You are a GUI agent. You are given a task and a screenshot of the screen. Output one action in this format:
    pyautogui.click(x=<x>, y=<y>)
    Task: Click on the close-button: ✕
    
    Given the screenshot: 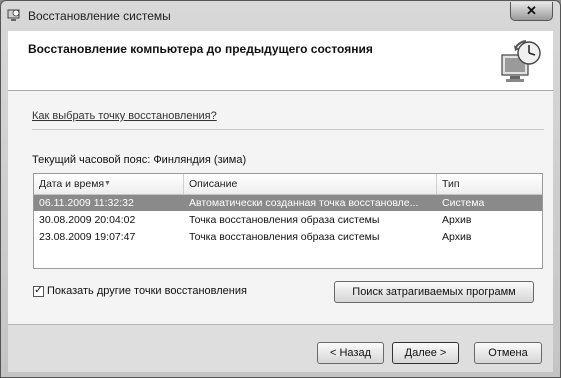 What is the action you would take?
    pyautogui.click(x=531, y=11)
    